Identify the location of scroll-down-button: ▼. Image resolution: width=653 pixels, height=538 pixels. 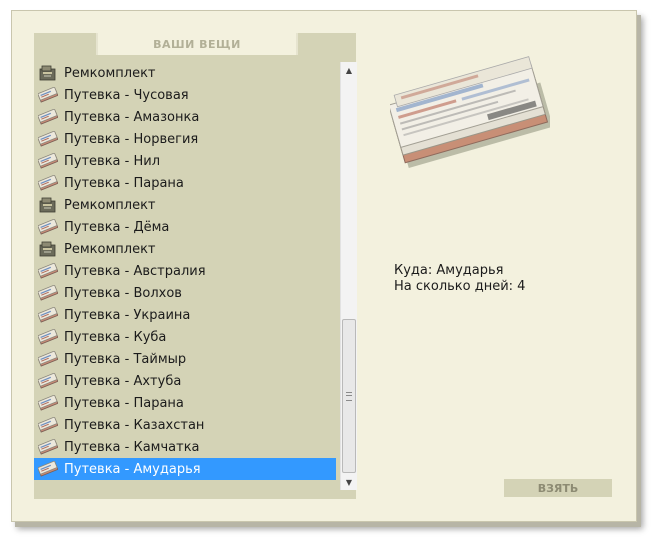
(349, 482).